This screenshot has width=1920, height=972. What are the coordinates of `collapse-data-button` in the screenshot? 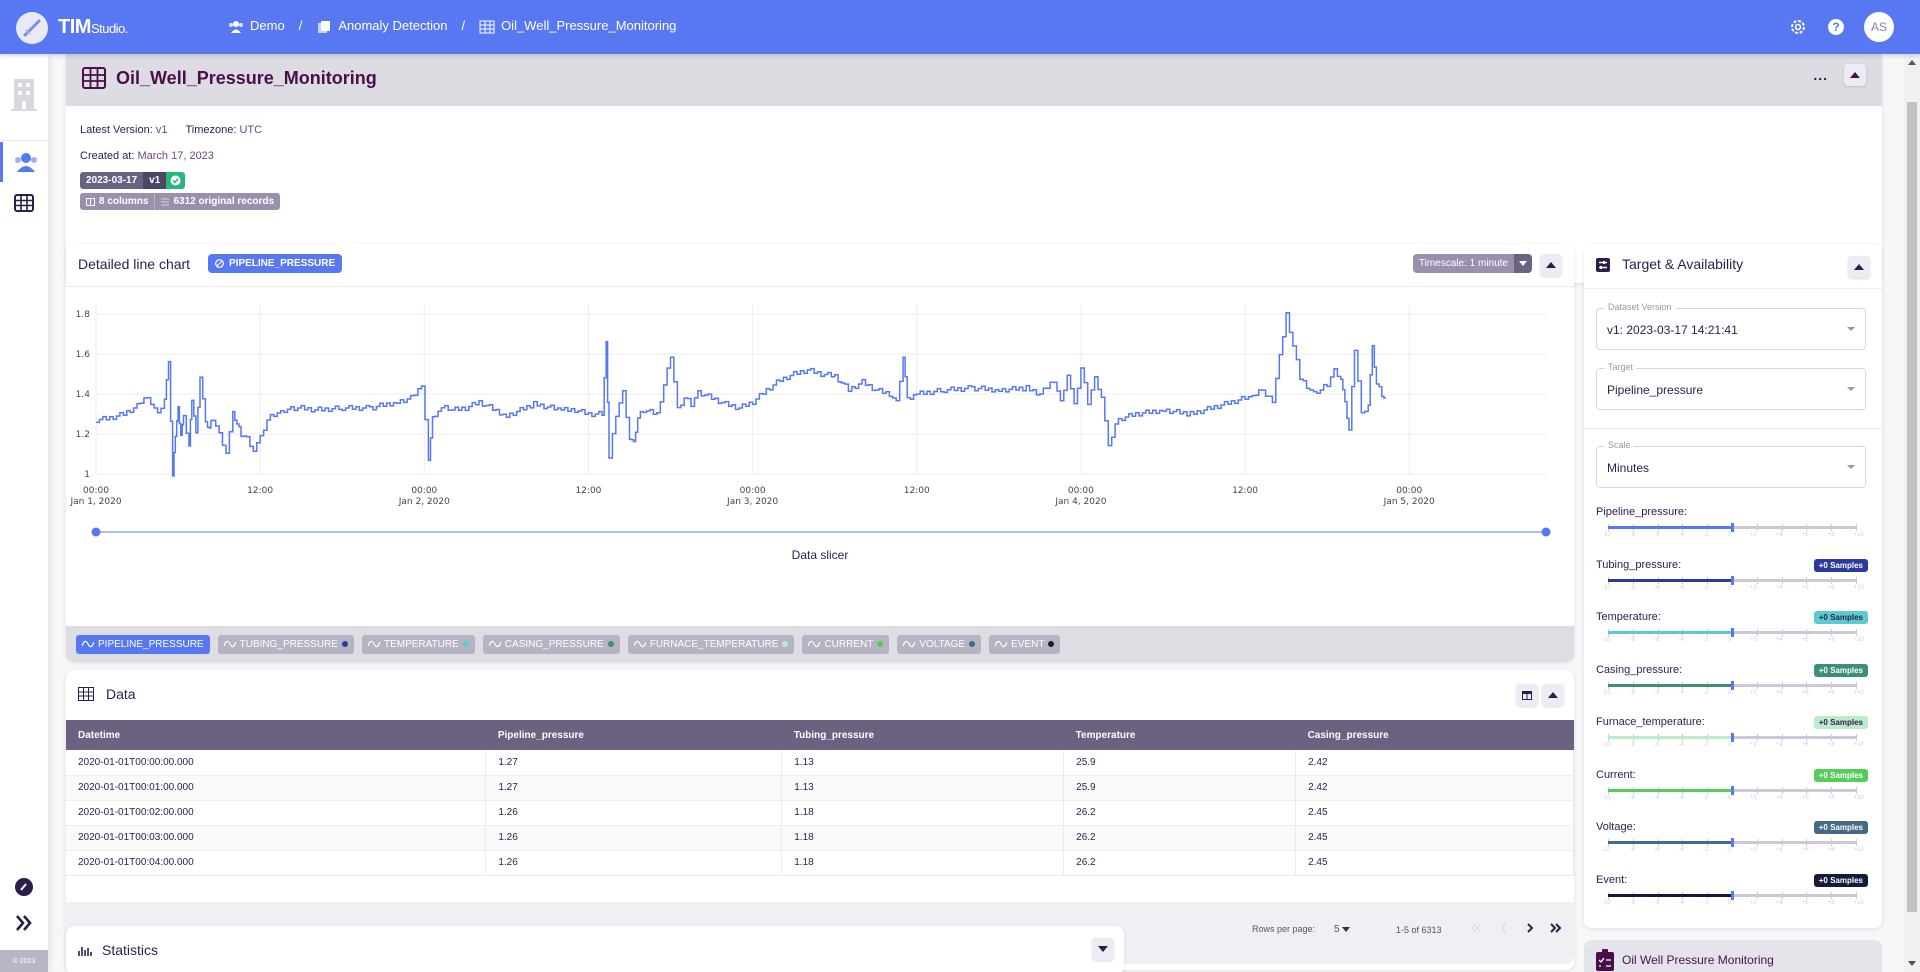 It's located at (1553, 695).